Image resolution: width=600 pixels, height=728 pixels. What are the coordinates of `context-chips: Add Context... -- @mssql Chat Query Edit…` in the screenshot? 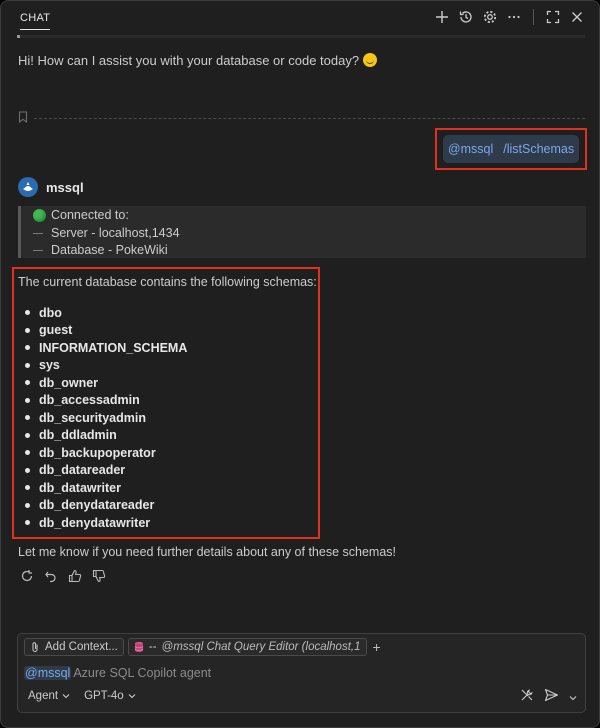 It's located at (202, 647).